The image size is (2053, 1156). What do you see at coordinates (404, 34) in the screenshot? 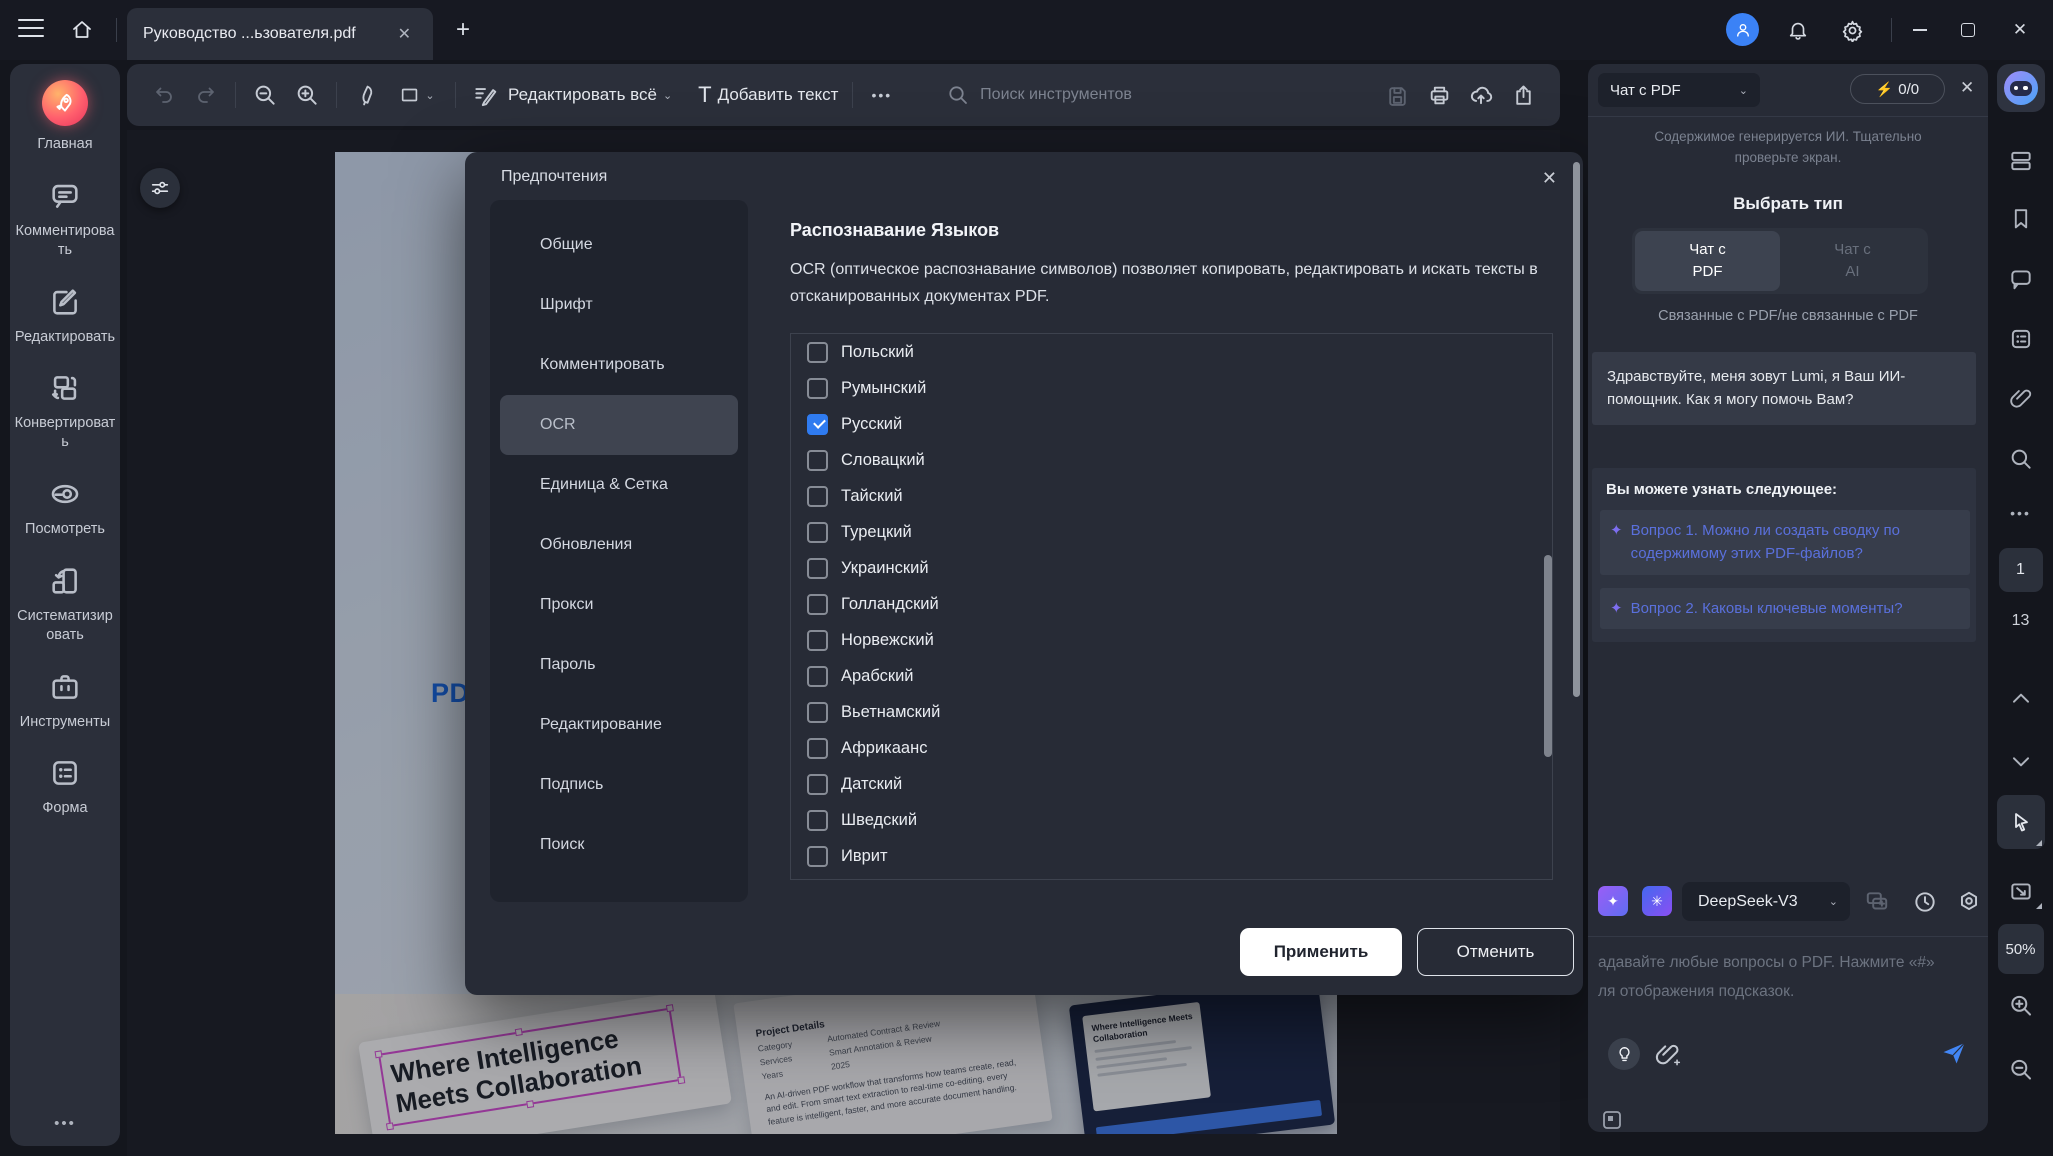
I see `tab-close-icon: ✕` at bounding box center [404, 34].